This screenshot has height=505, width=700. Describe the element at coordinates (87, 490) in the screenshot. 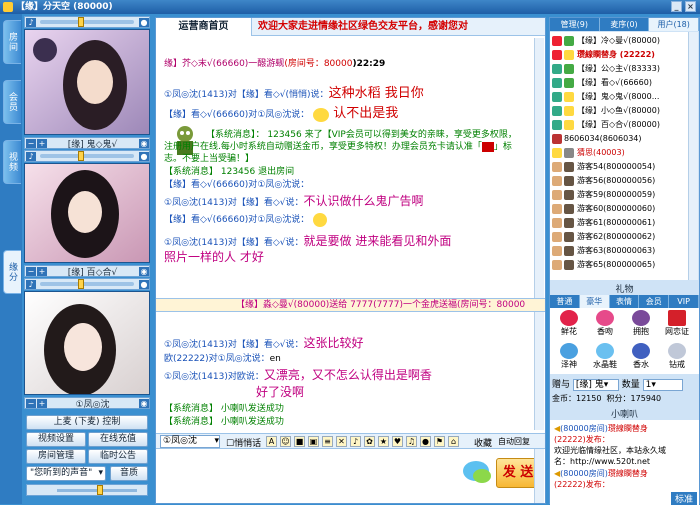

I see `volume-bar` at that location.